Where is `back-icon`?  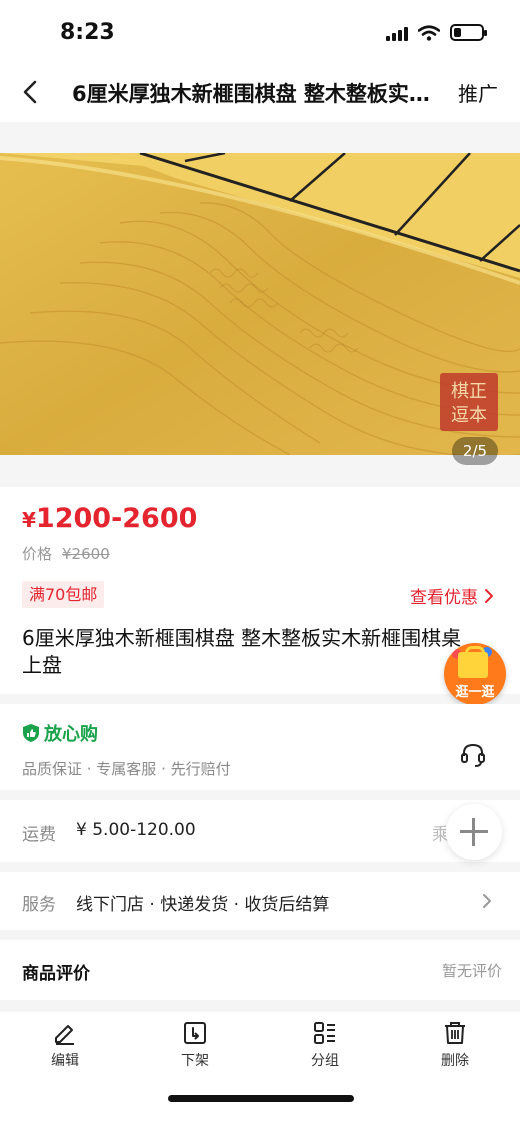
back-icon is located at coordinates (32, 92).